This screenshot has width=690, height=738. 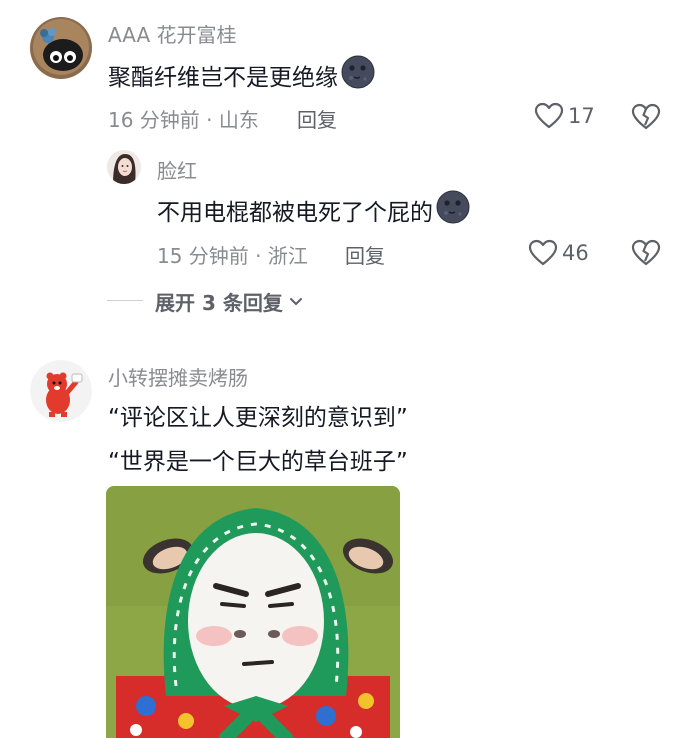 I want to click on like-count: 17, so click(x=581, y=116).